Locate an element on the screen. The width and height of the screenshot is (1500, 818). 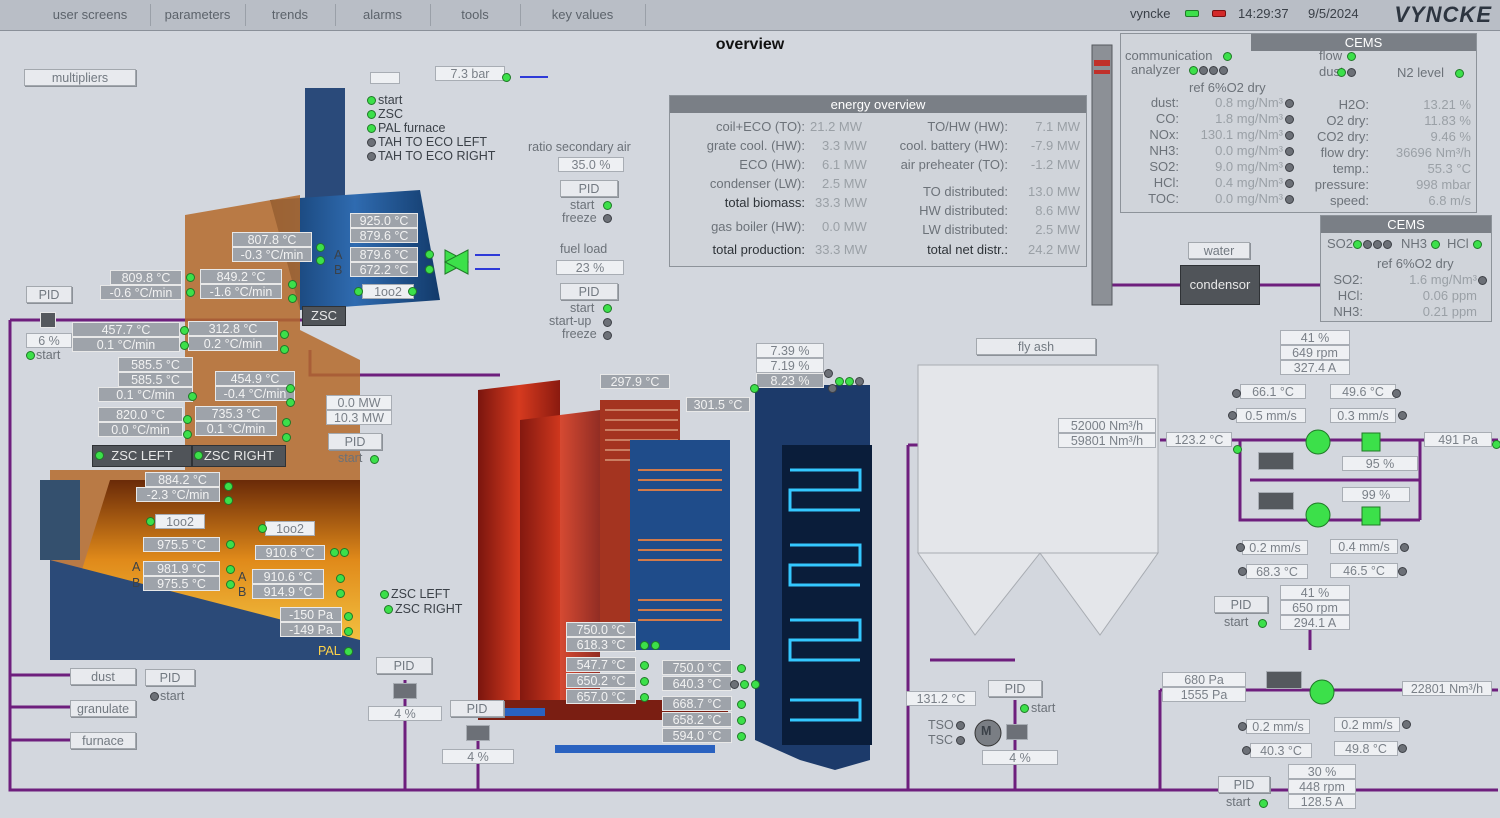
pid-dust-button: PID is located at coordinates (170, 677).